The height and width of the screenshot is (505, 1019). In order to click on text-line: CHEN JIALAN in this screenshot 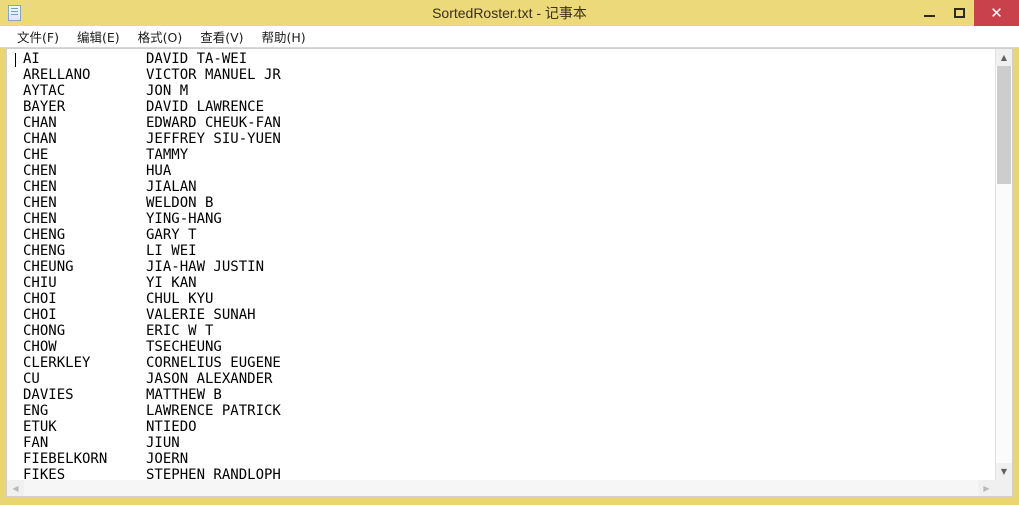, I will do `click(501, 187)`.